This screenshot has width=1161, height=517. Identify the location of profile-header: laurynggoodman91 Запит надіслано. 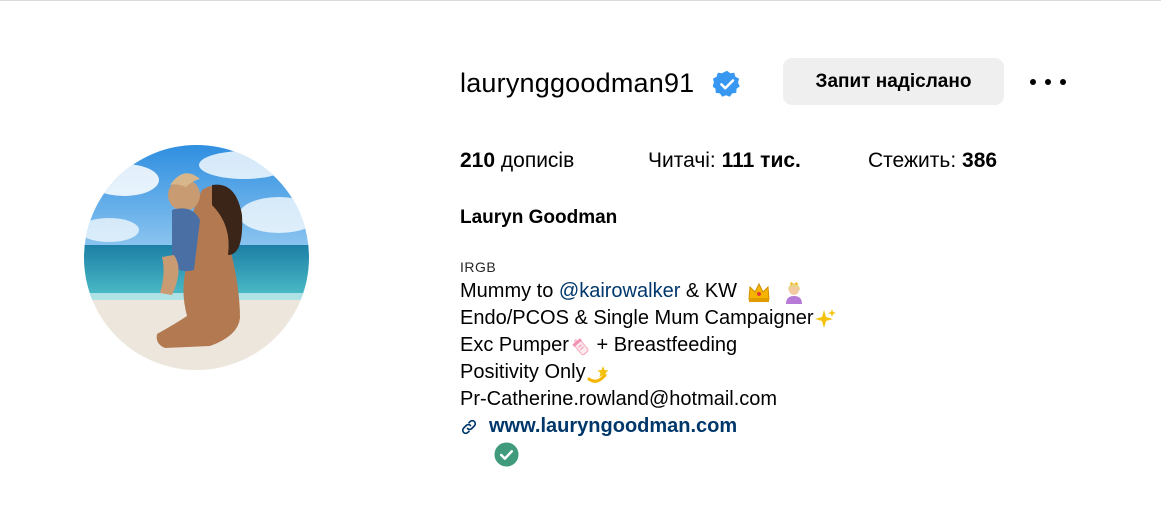
(780, 82).